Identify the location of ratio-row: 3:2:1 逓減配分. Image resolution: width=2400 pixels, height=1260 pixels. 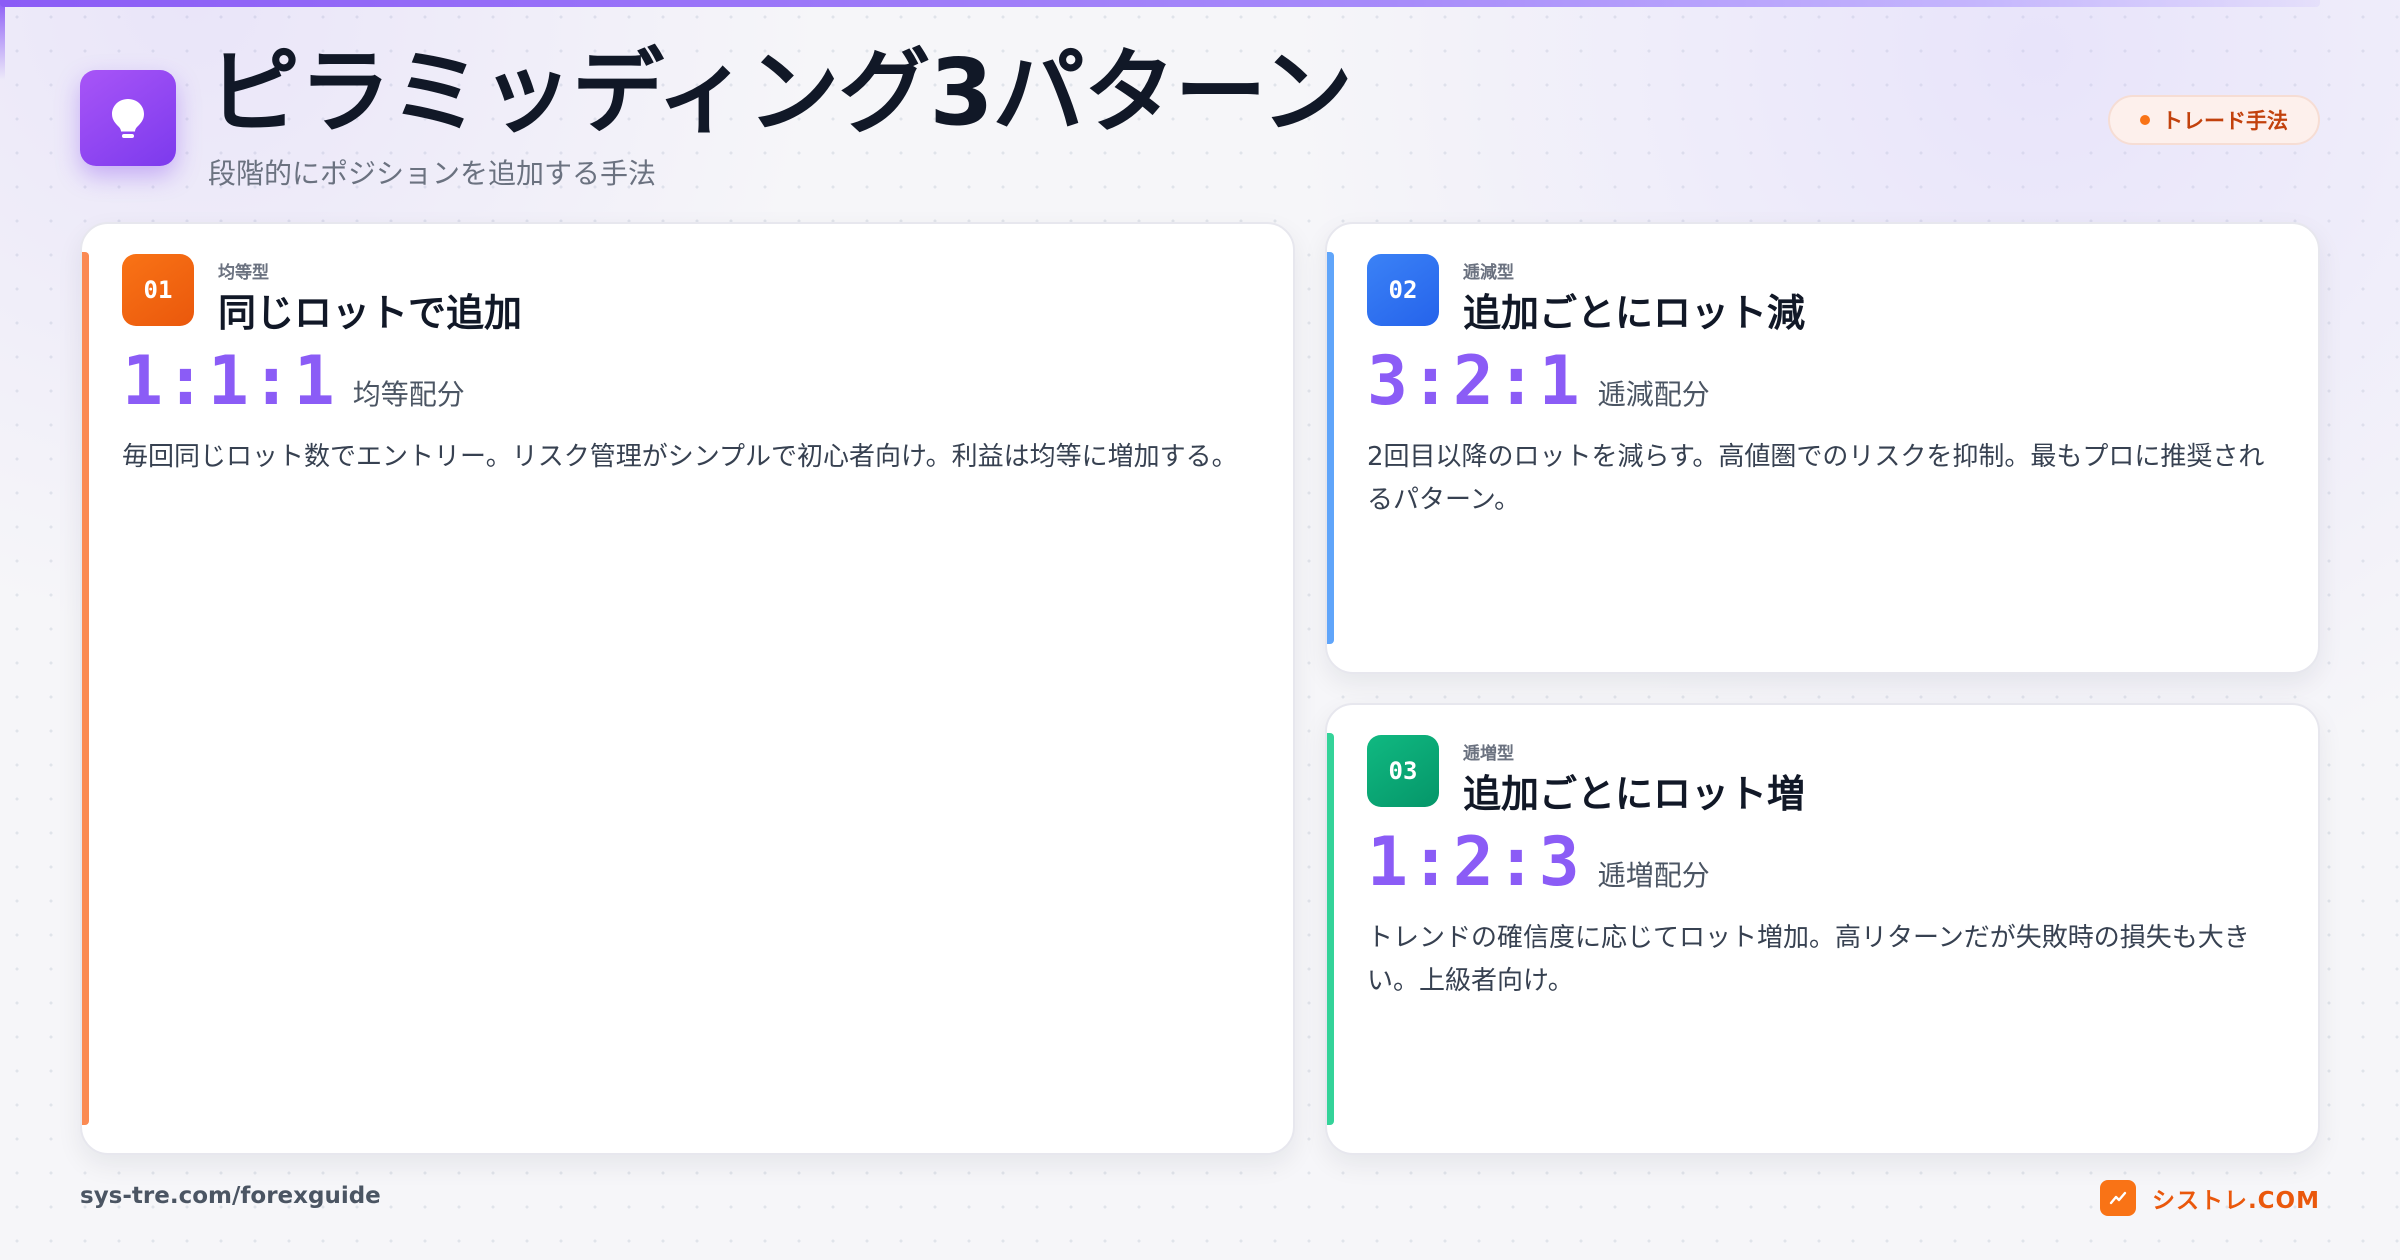
(1538, 382).